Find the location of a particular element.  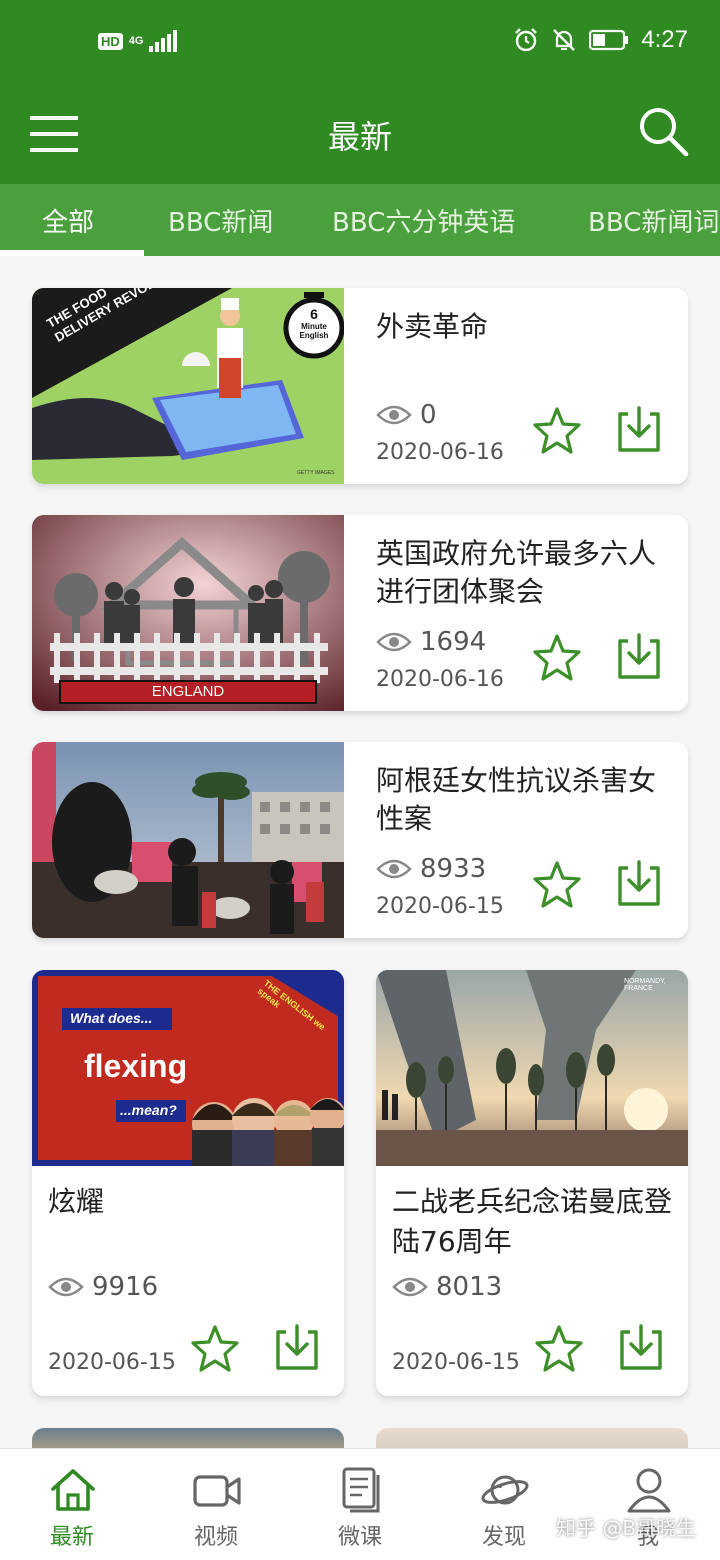

network-status: HD 4G is located at coordinates (138, 41).